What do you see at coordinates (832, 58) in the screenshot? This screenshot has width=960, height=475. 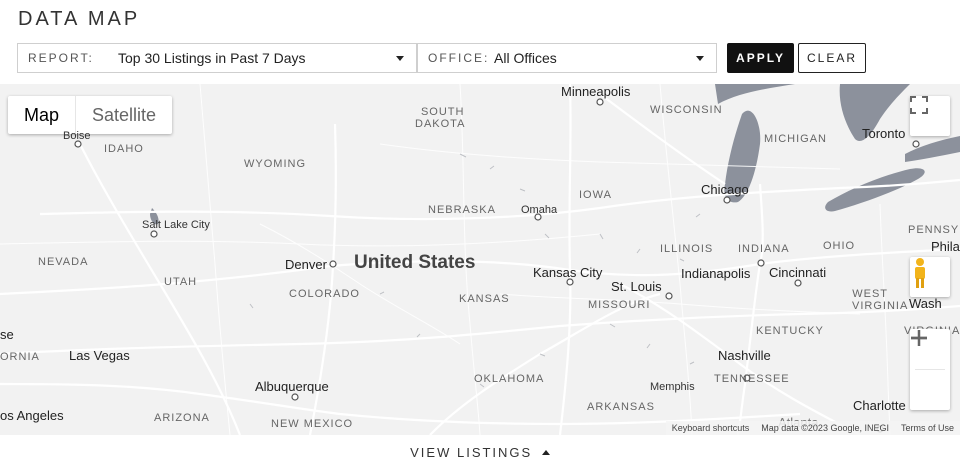 I see `clear-button: CLEAR` at bounding box center [832, 58].